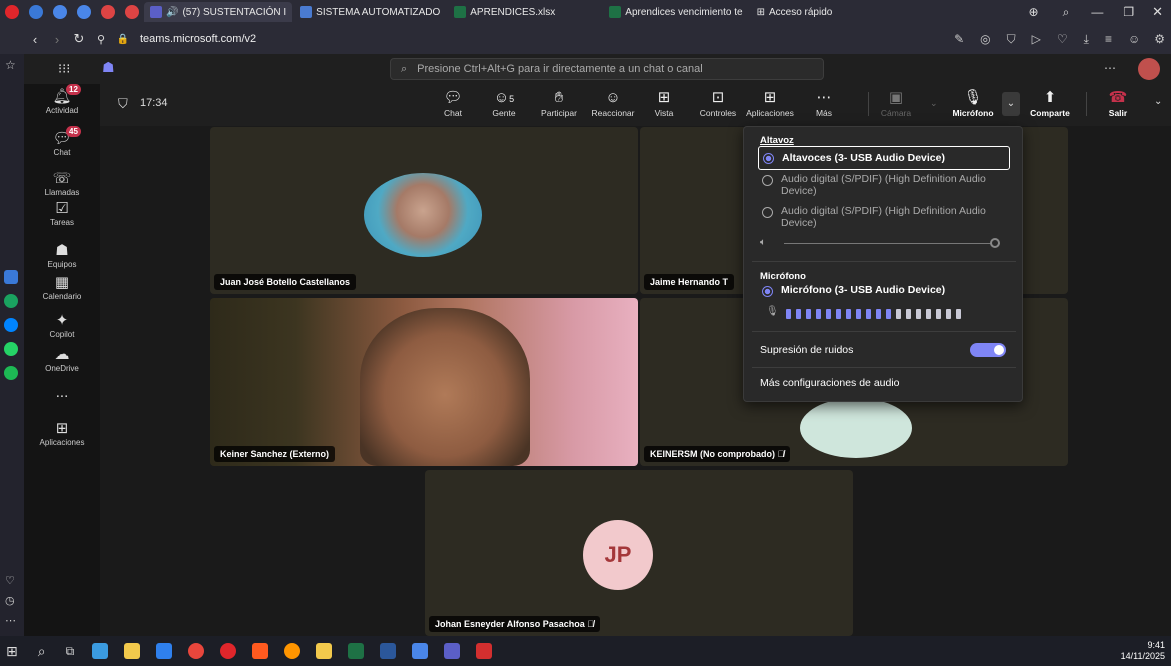 The width and height of the screenshot is (1171, 666). Describe the element at coordinates (959, 39) in the screenshot. I see `edit-icon: ✎` at that location.